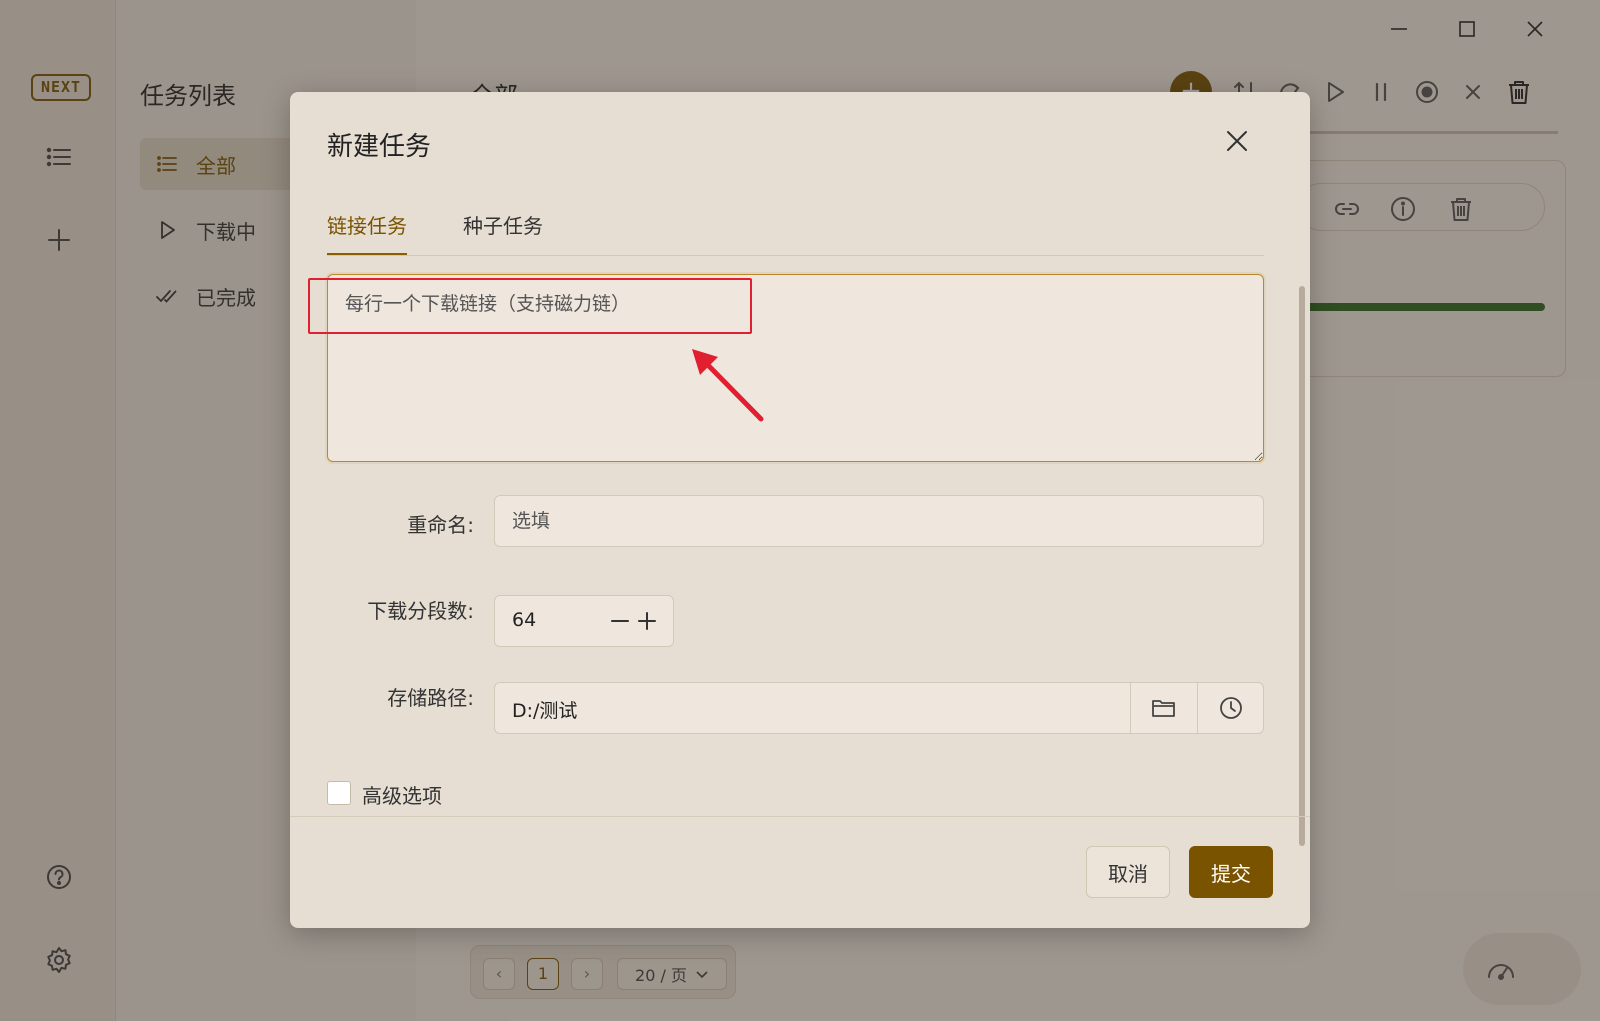 This screenshot has width=1600, height=1021. I want to click on cancel-button: 取消, so click(1128, 872).